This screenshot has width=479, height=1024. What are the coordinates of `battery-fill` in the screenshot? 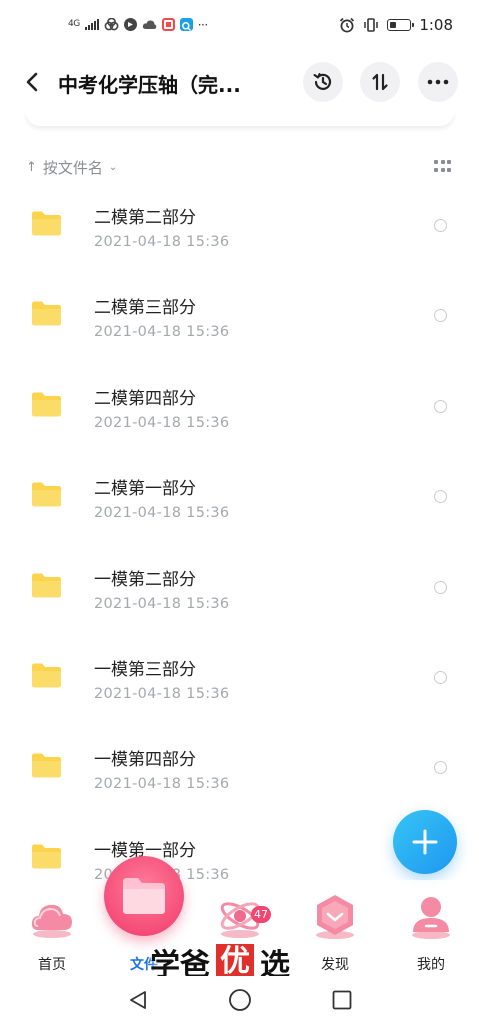 It's located at (393, 25).